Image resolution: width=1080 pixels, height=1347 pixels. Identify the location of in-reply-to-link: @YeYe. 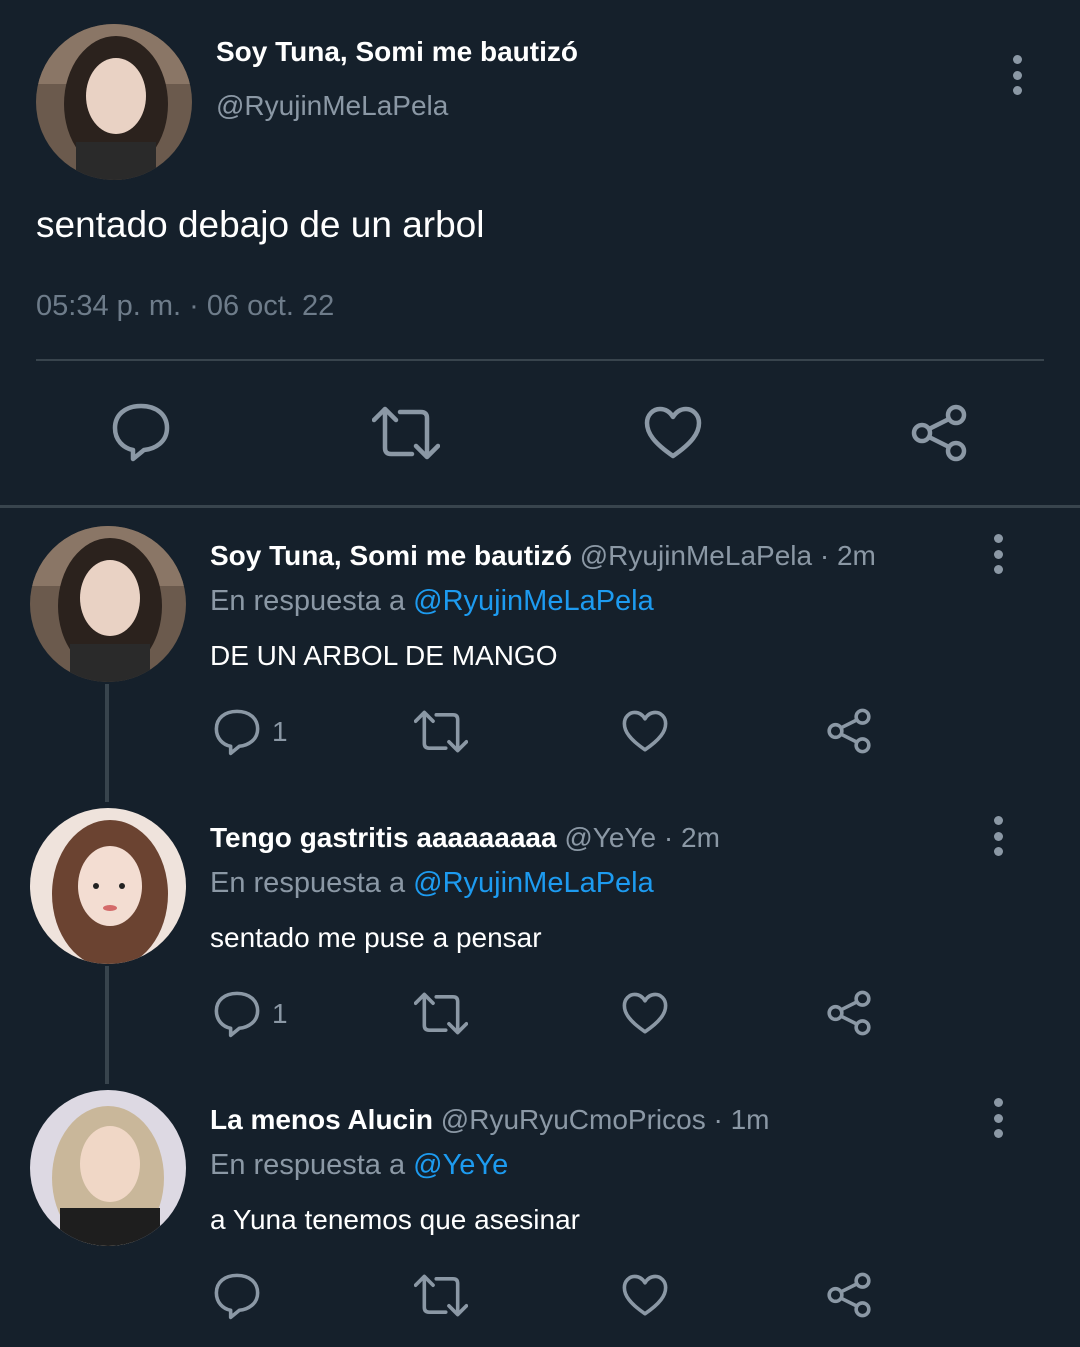
(460, 1165).